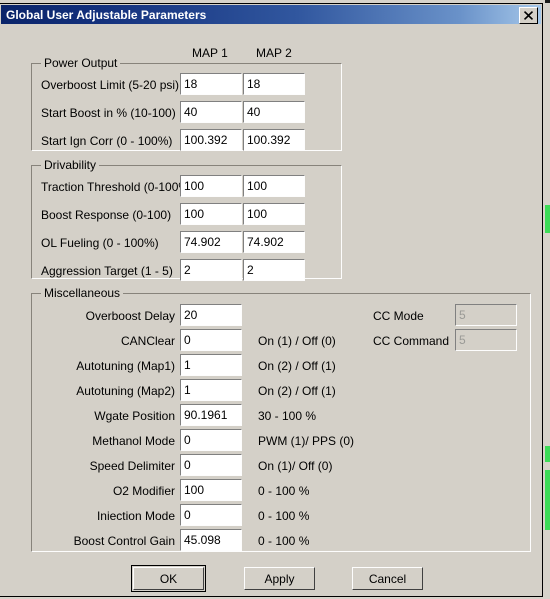 This screenshot has height=599, width=550. What do you see at coordinates (82, 293) in the screenshot?
I see `group-miscellaneous-legend: Miscellaneous` at bounding box center [82, 293].